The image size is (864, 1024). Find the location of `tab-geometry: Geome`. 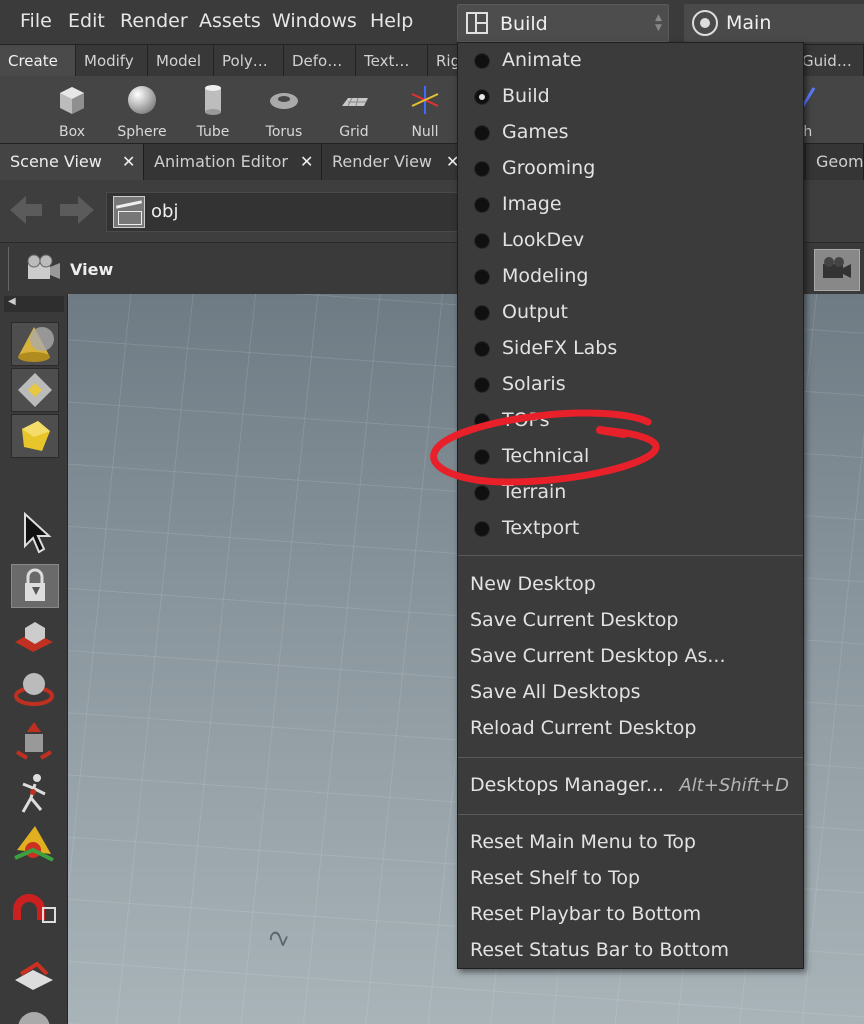

tab-geometry: Geome is located at coordinates (835, 162).